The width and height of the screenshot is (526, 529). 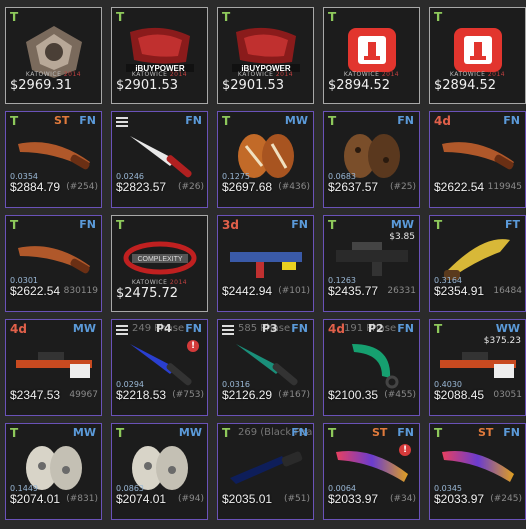 I want to click on inventory-card: 249 Phase P4 FN! 0.0294 (#753) $2218.53, so click(x=159, y=367).